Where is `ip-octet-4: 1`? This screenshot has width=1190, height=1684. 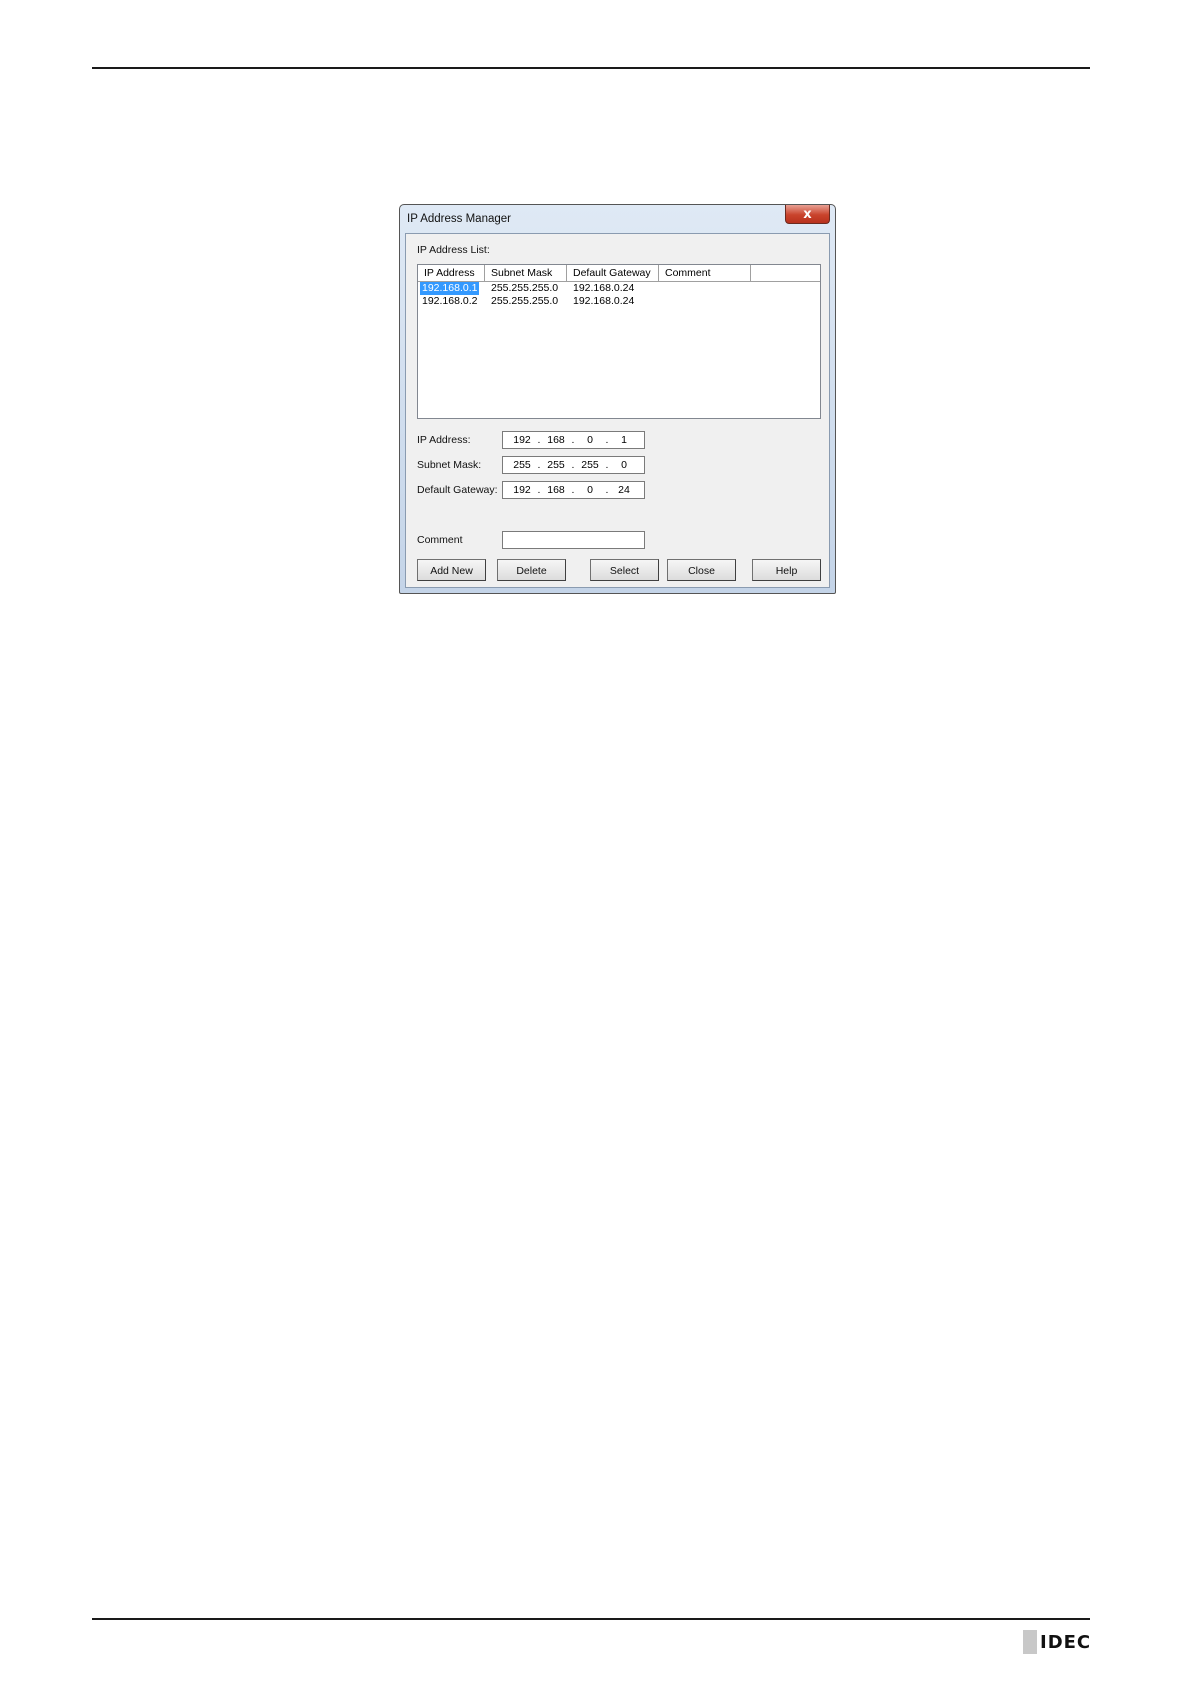
ip-octet-4: 1 is located at coordinates (624, 440).